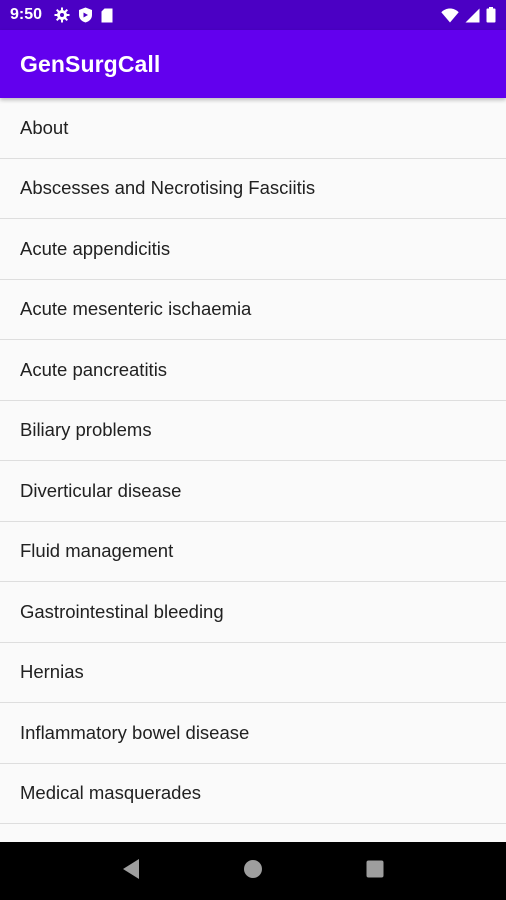 This screenshot has height=900, width=506. What do you see at coordinates (101, 490) in the screenshot?
I see `list-item-label: Diverticular disease` at bounding box center [101, 490].